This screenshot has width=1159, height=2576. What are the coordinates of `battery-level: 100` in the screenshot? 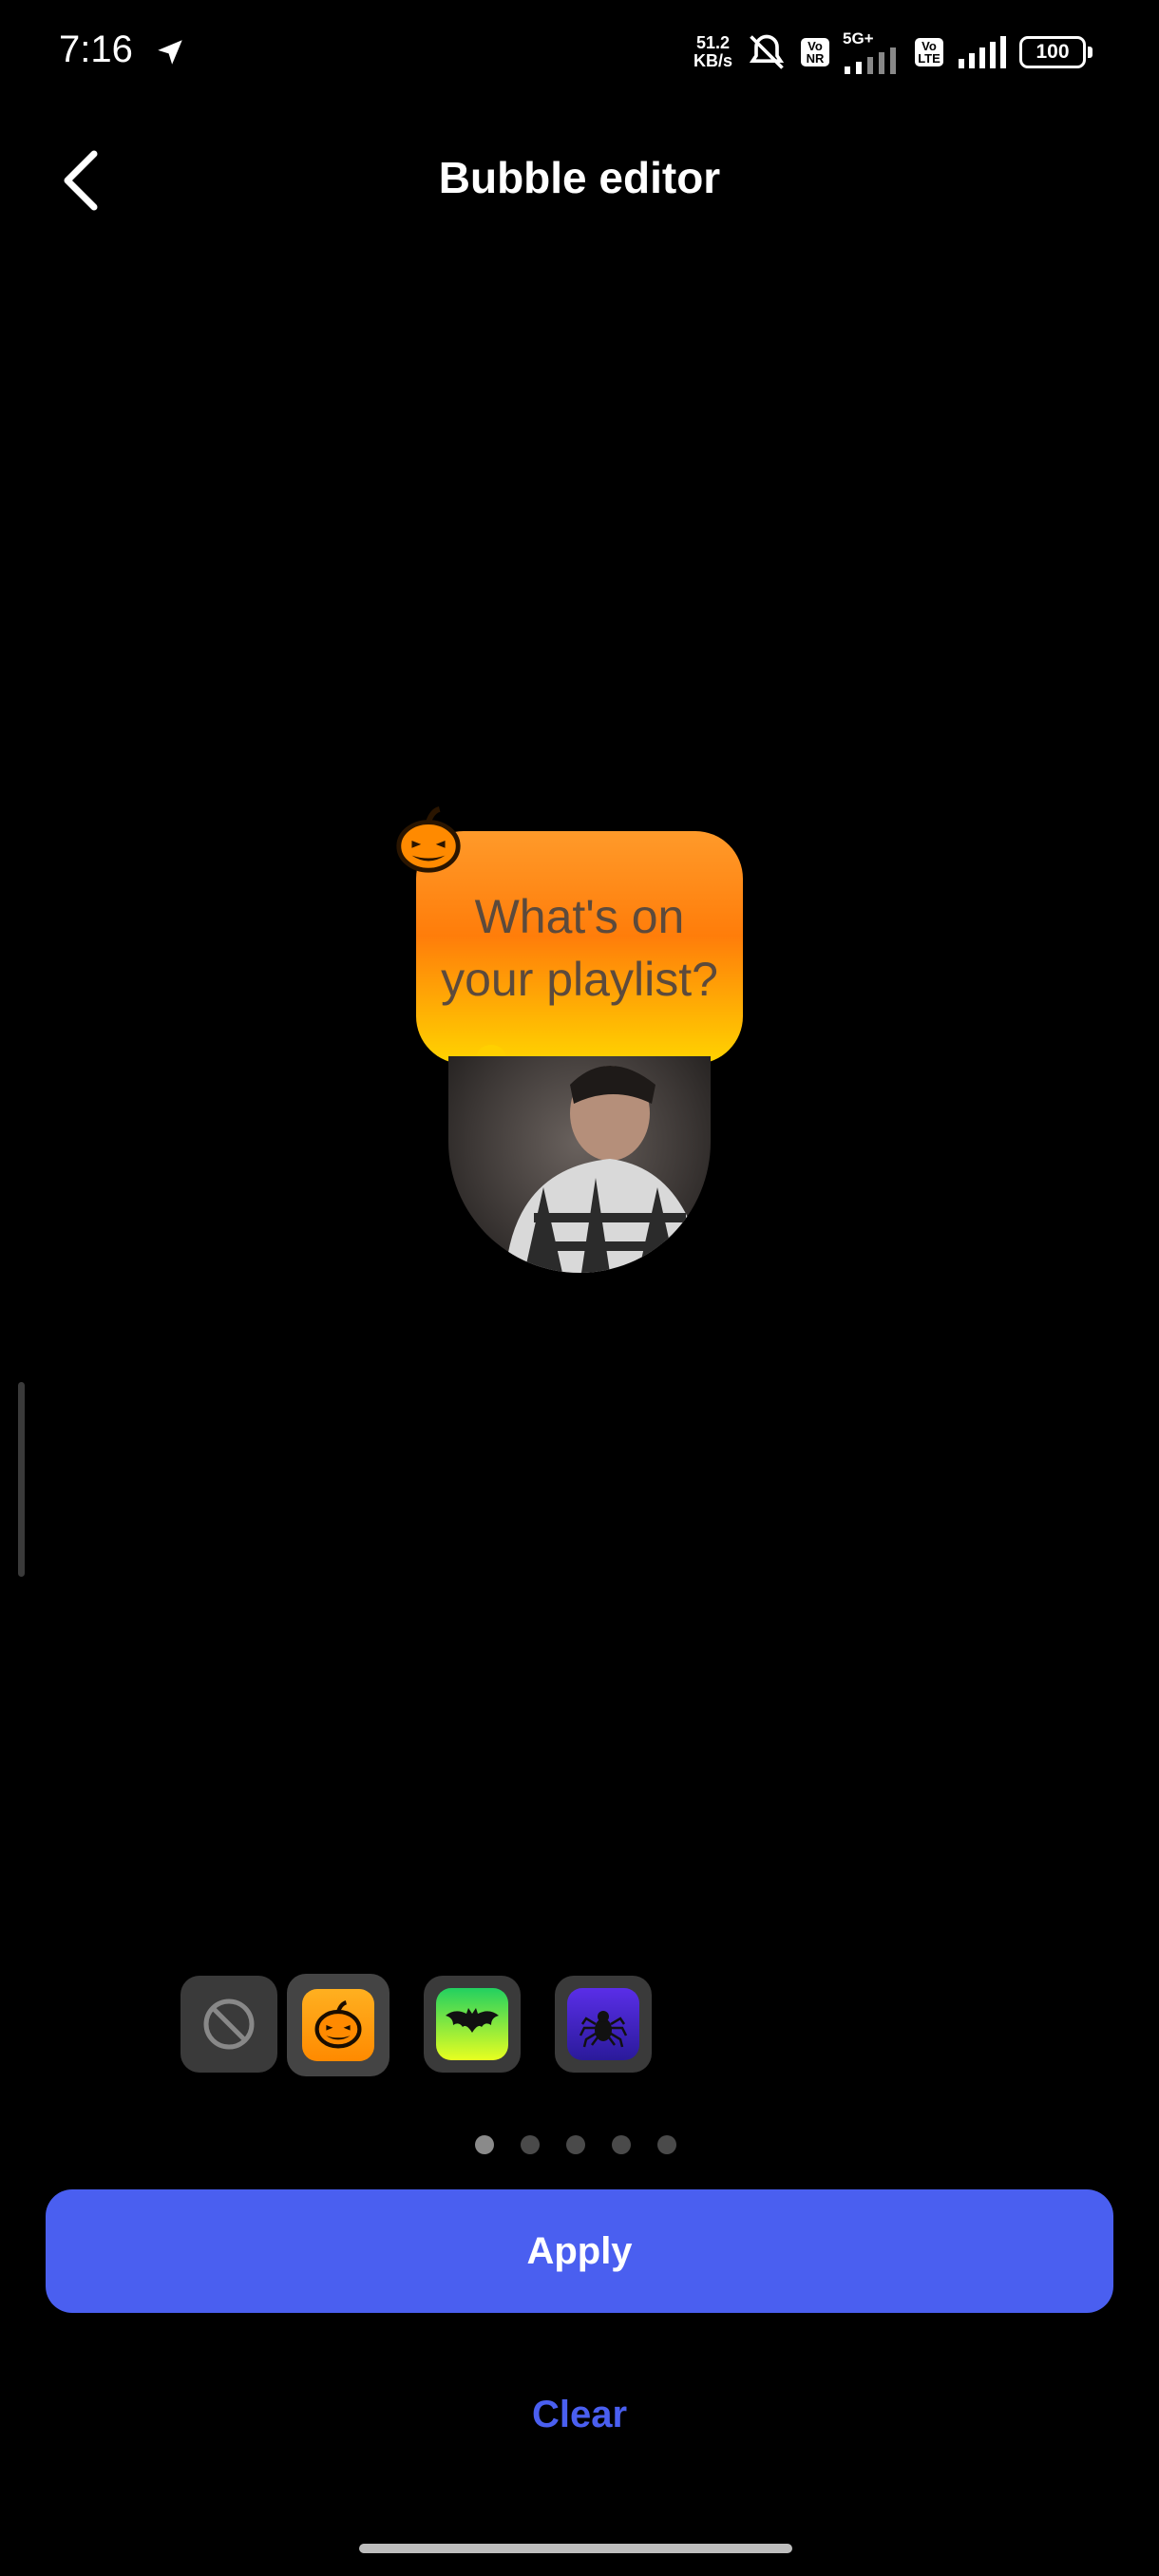 It's located at (1052, 52).